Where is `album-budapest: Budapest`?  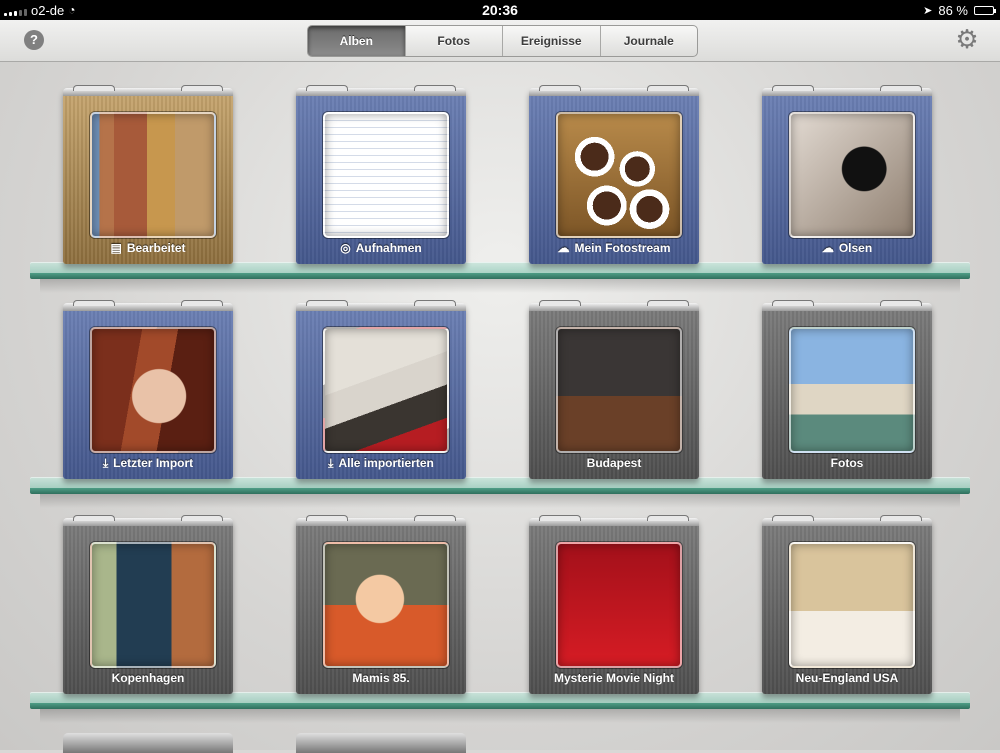 album-budapest: Budapest is located at coordinates (614, 389).